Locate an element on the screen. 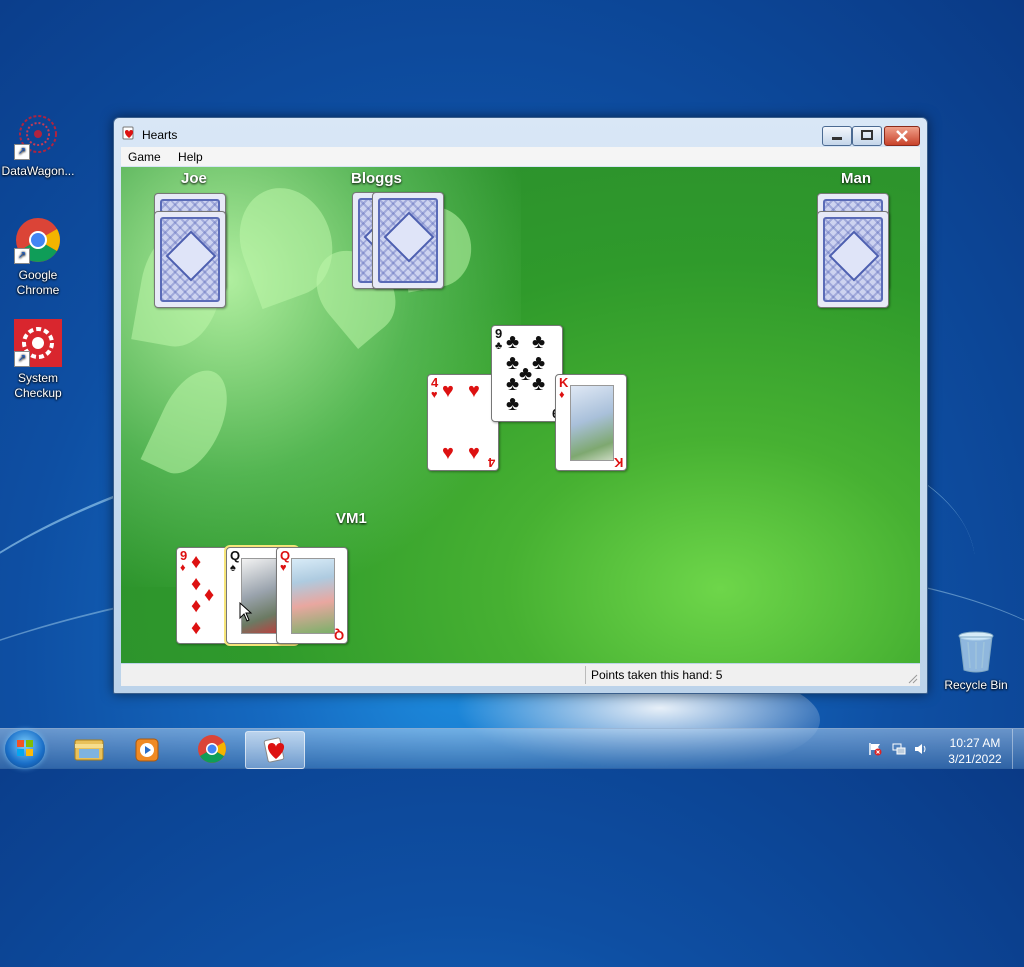 This screenshot has width=1024, height=967. show-desktop-button is located at coordinates (1018, 749).